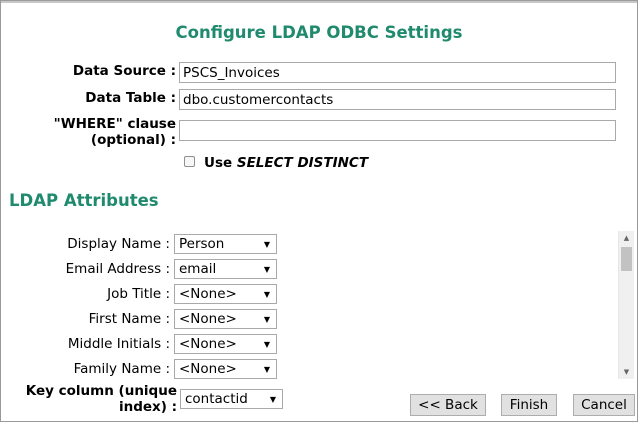  Describe the element at coordinates (118, 244) in the screenshot. I see `attr-label-display-name: Display Name :` at that location.